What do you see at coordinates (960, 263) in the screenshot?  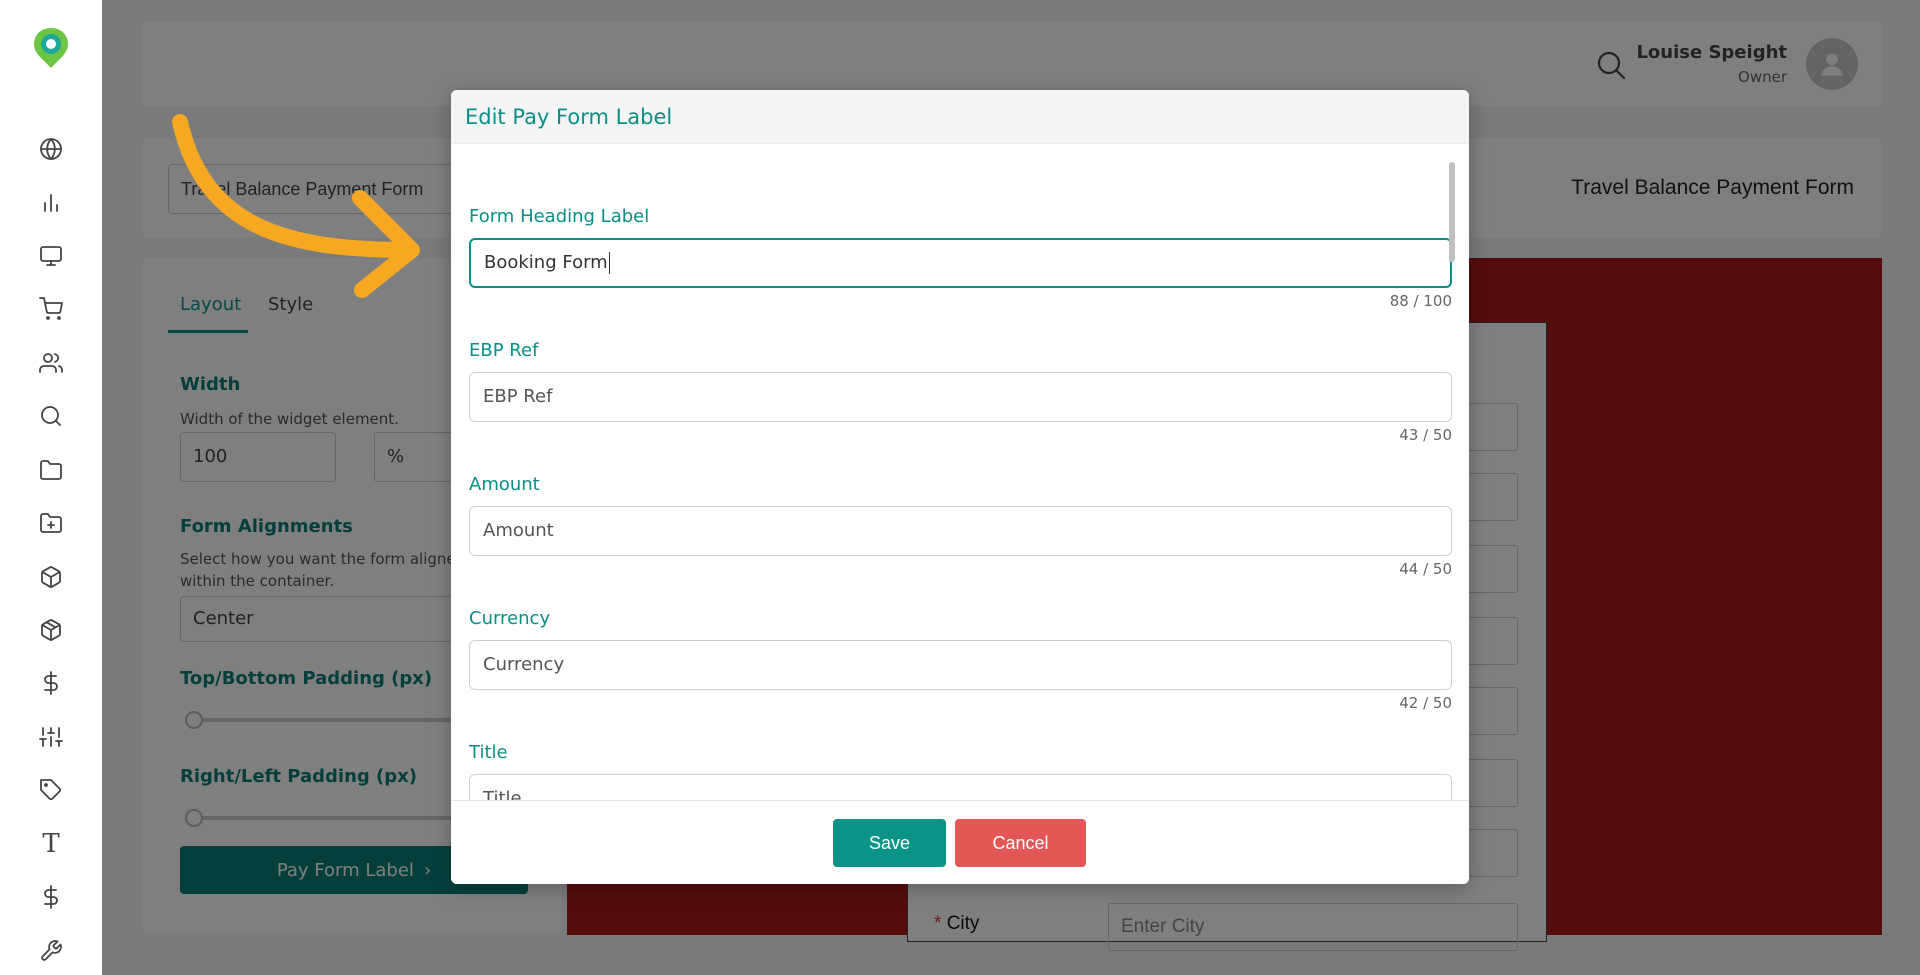 I see `form-heading-label-input: Booking Form` at bounding box center [960, 263].